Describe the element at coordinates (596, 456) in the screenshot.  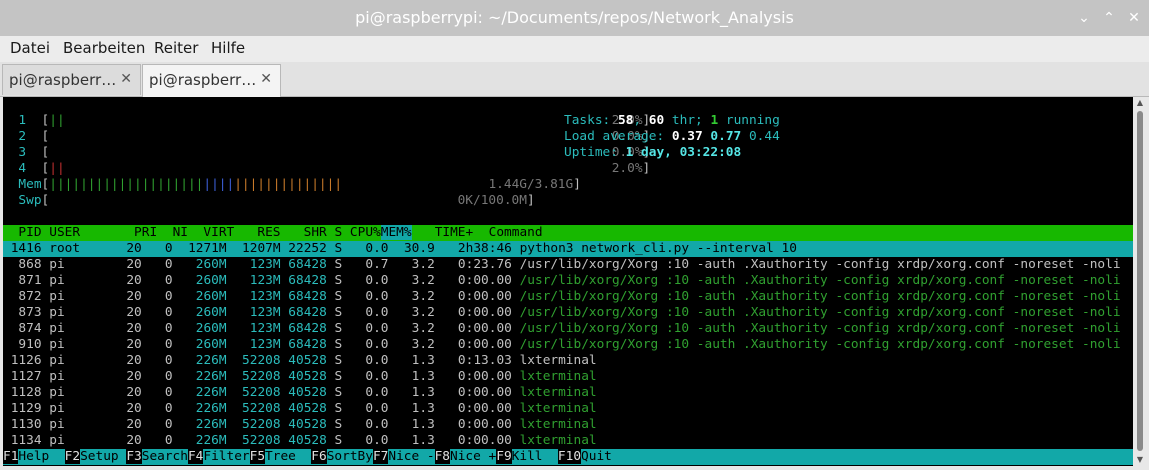
I see `fkey-label: Quit` at that location.